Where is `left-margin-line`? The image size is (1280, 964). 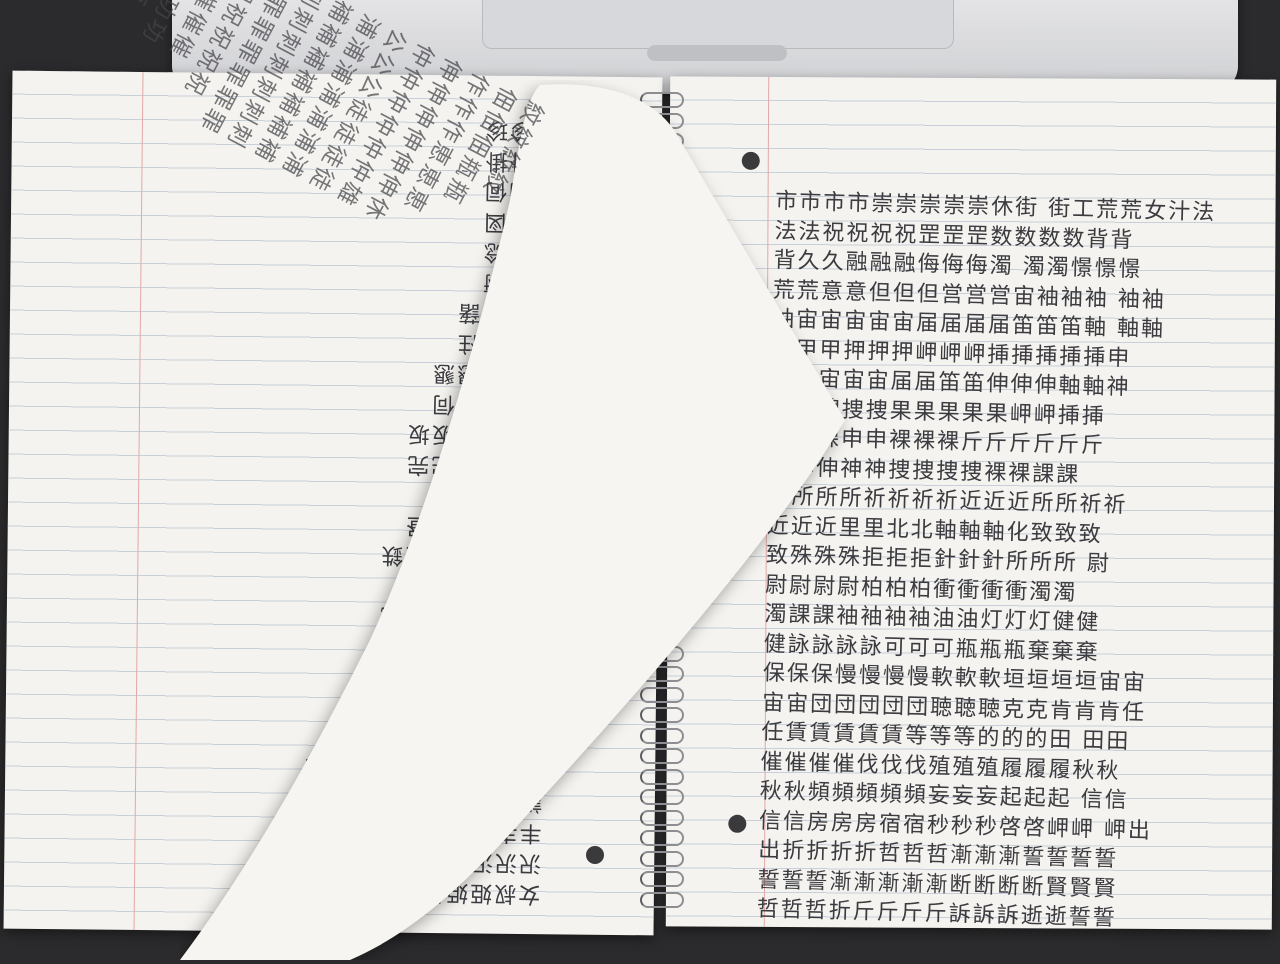
left-margin-line is located at coordinates (138, 500).